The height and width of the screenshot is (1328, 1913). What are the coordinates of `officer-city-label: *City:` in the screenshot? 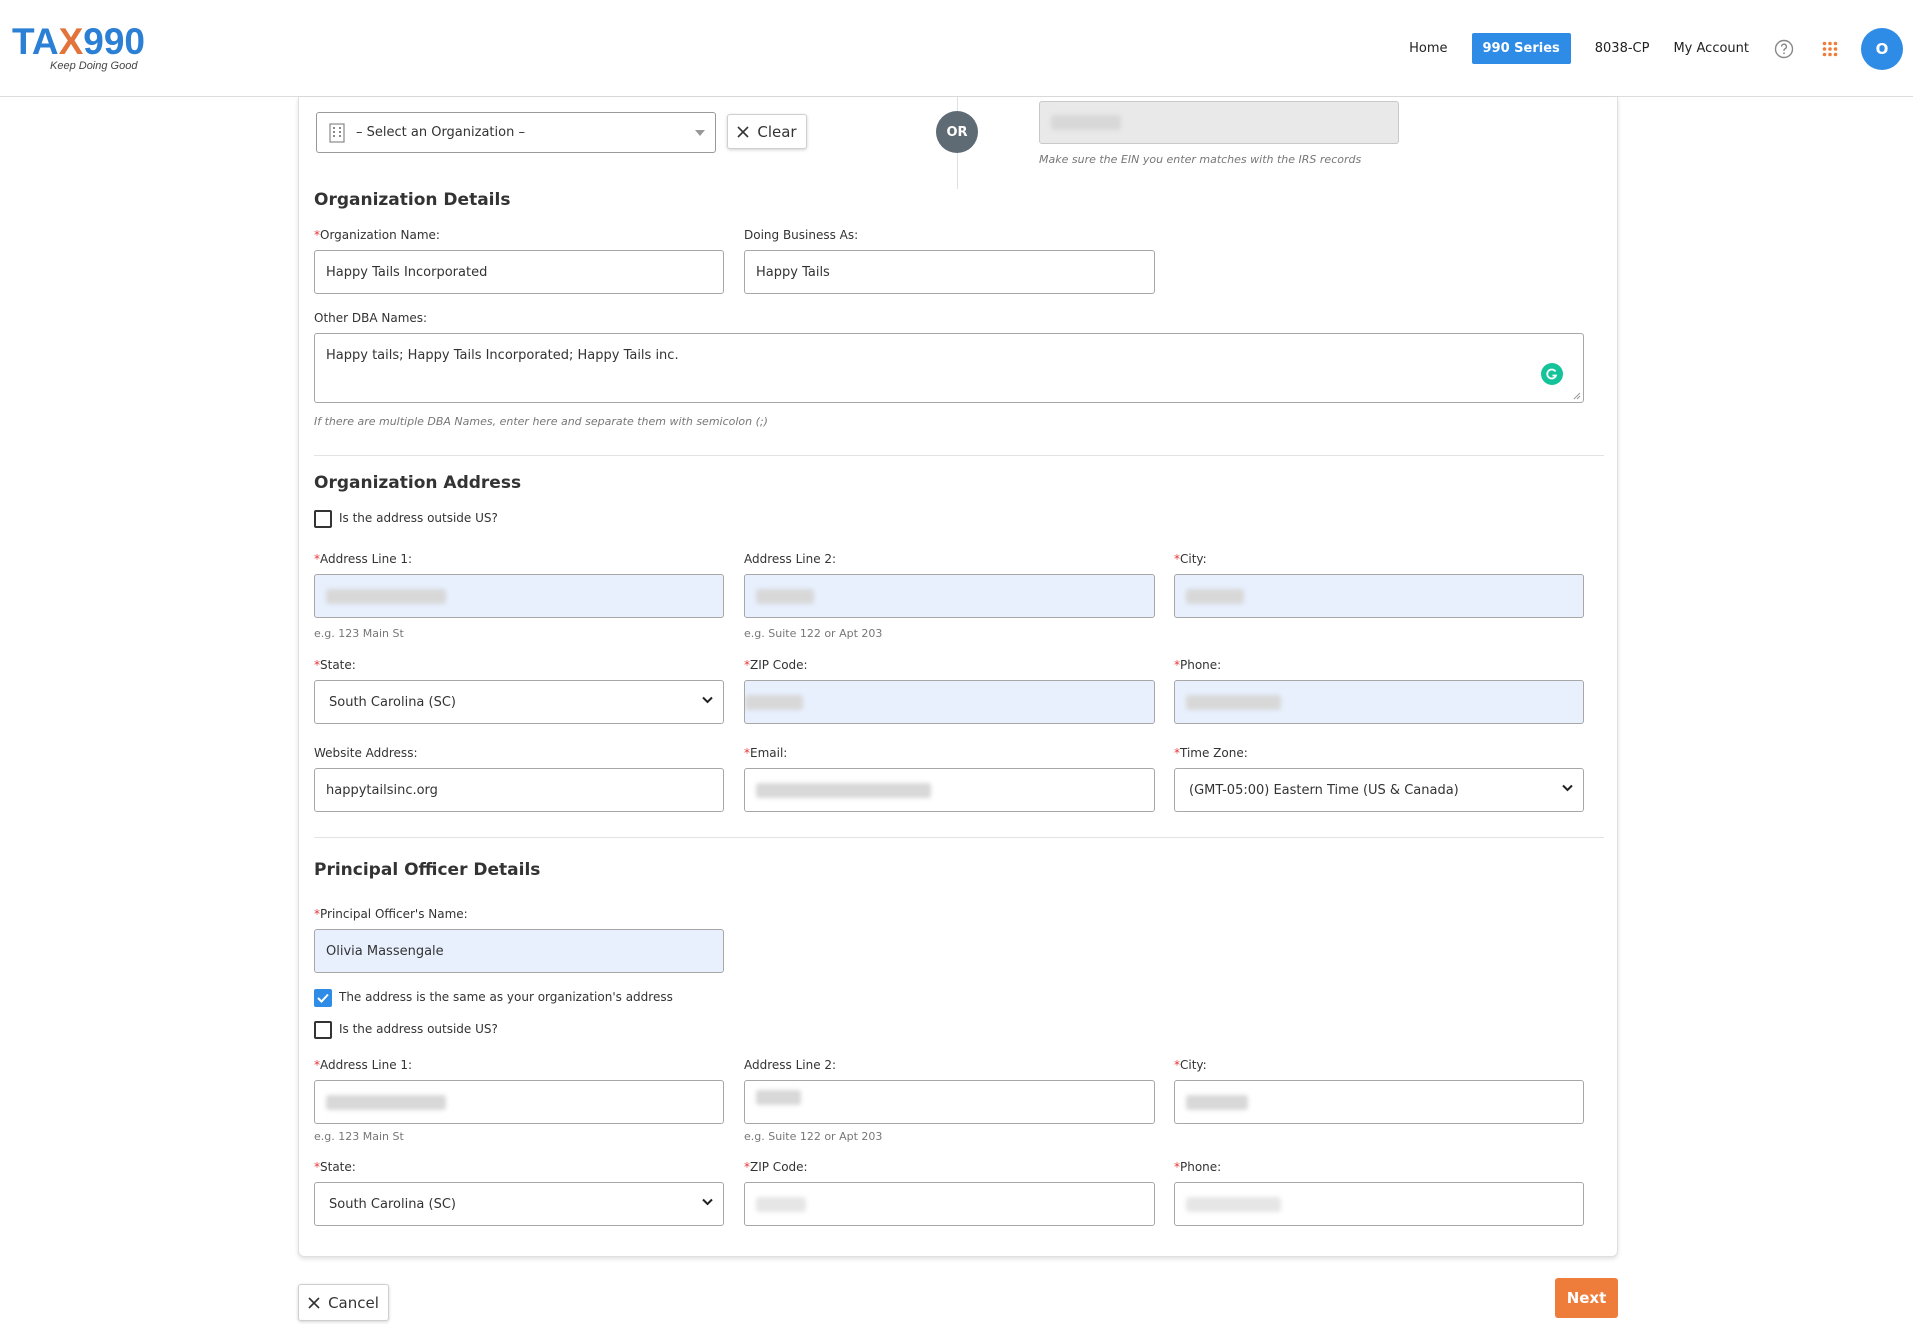 It's located at (1190, 1065).